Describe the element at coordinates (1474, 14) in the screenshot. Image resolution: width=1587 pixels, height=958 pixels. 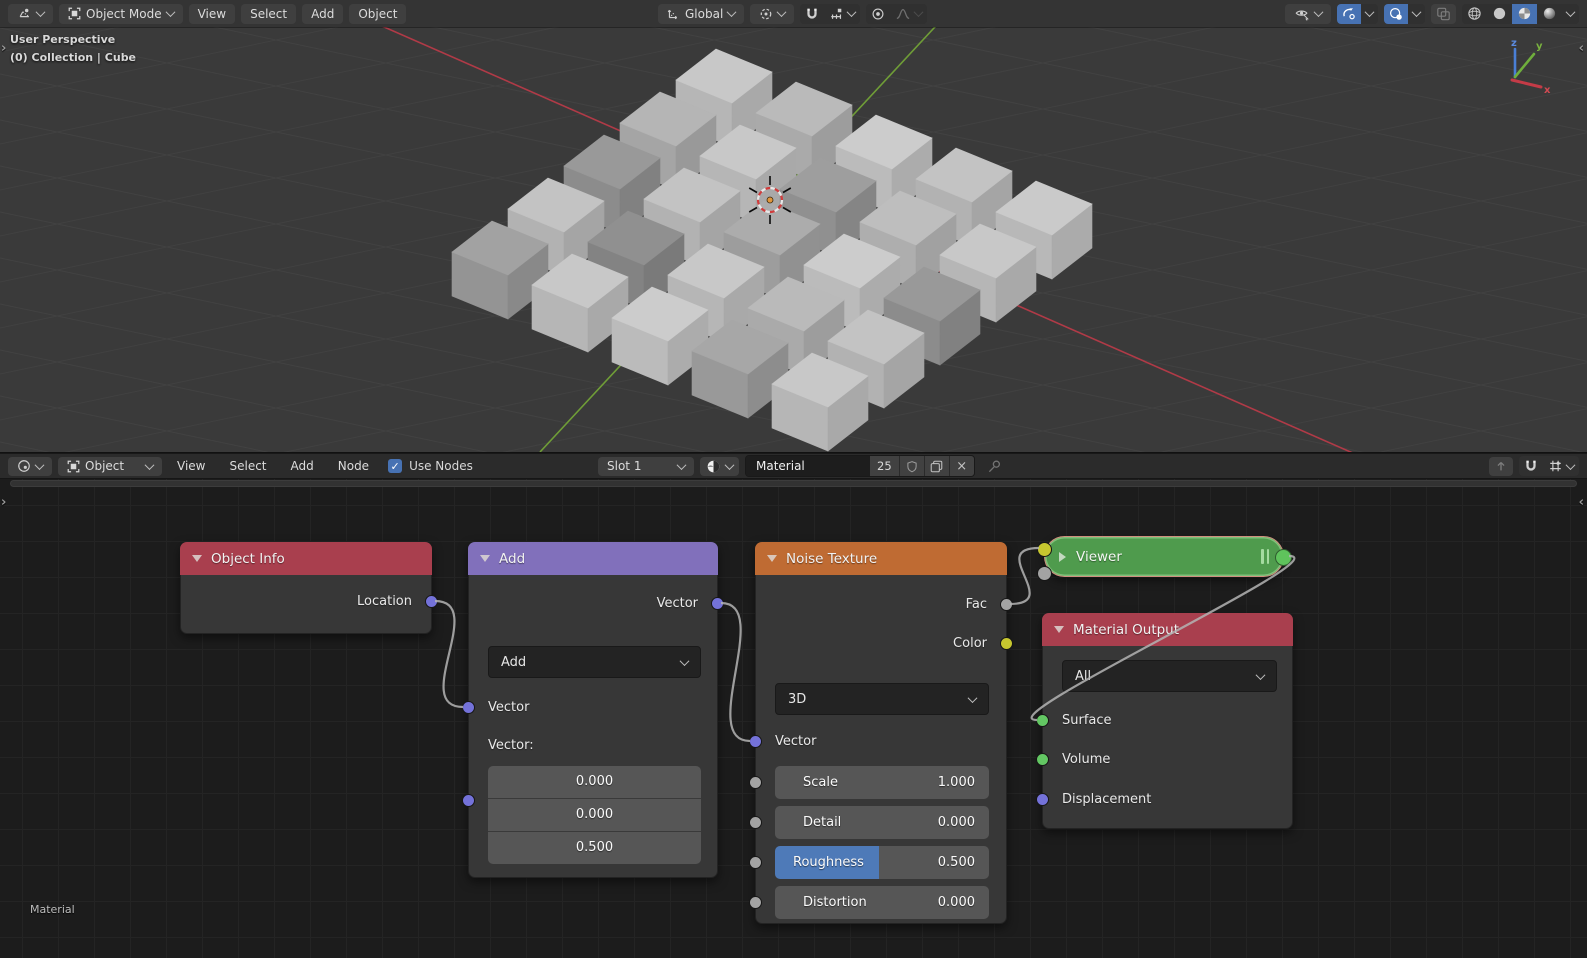
I see `shading-wireframe-button` at that location.